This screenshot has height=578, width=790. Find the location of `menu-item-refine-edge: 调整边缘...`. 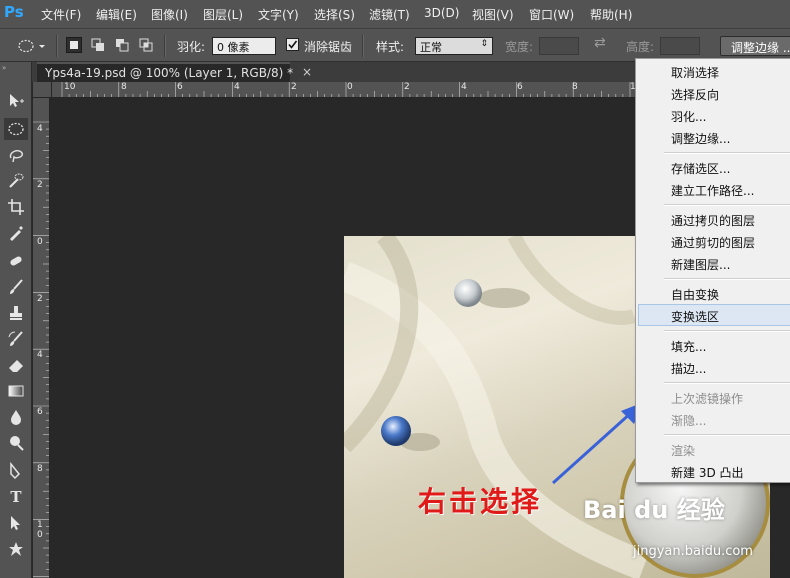

menu-item-refine-edge: 调整边缘... is located at coordinates (700, 138).